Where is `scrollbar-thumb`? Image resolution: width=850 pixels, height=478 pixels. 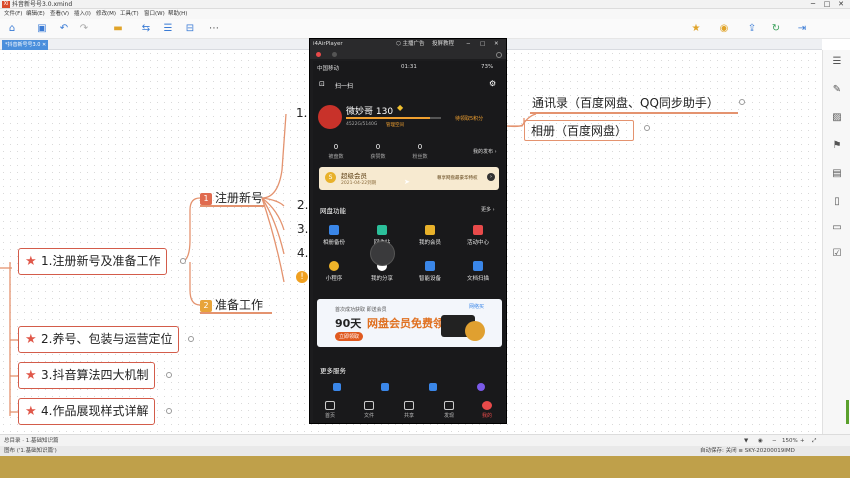 scrollbar-thumb is located at coordinates (847, 412).